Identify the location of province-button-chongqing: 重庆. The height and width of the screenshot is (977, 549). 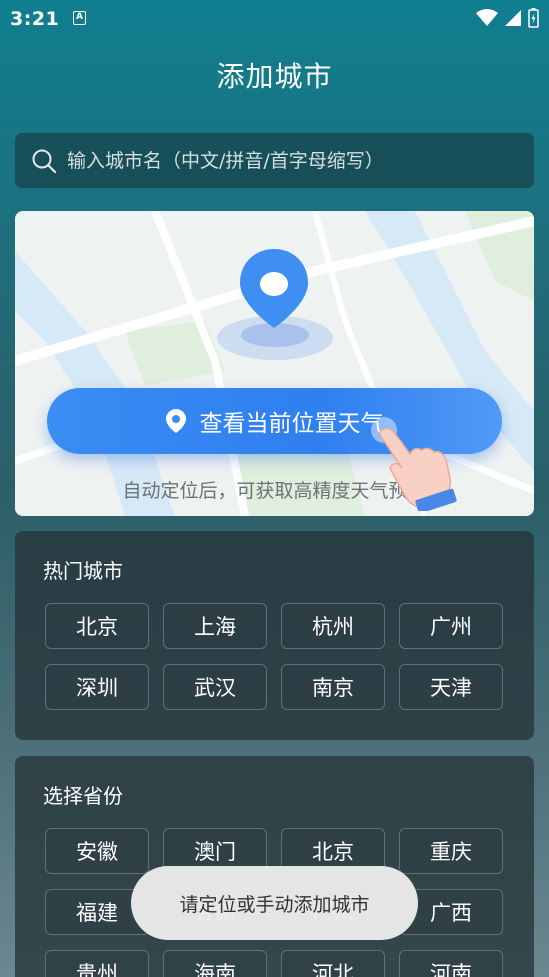
(451, 851).